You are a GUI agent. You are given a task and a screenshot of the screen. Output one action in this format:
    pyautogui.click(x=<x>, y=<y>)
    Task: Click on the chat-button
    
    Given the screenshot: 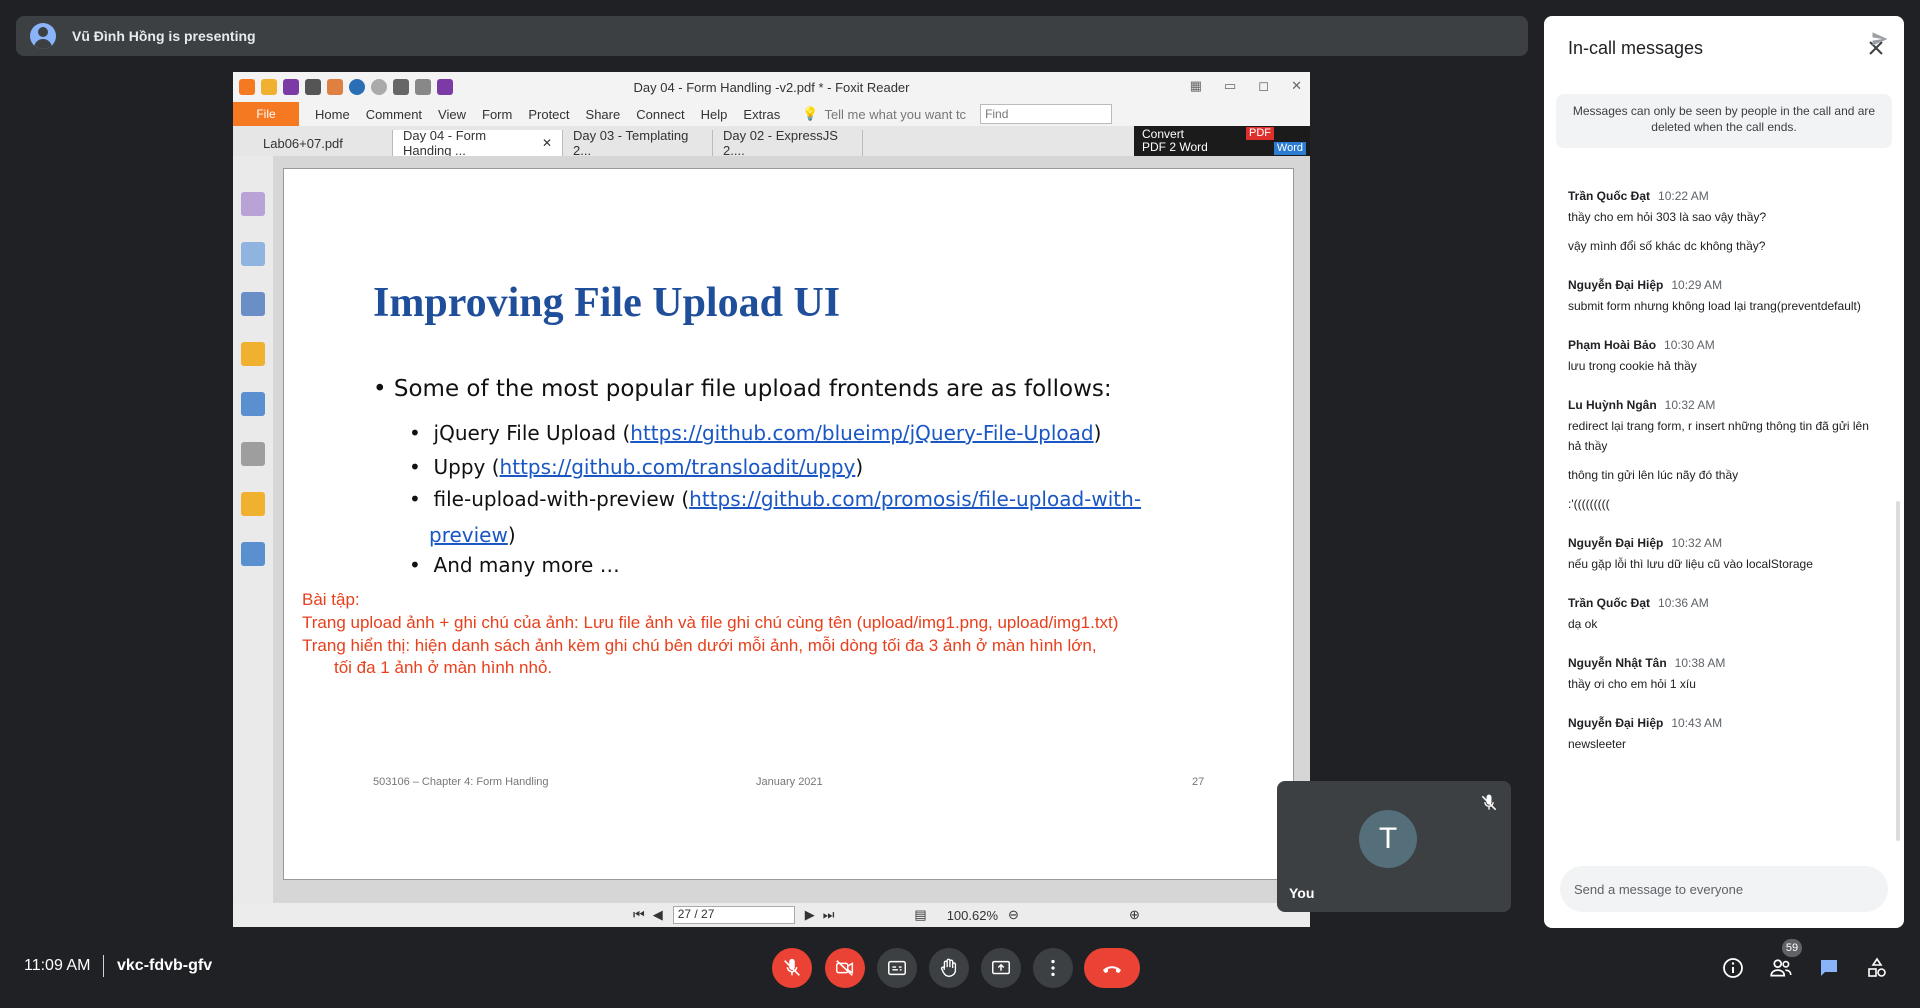 What is the action you would take?
    pyautogui.click(x=1829, y=968)
    